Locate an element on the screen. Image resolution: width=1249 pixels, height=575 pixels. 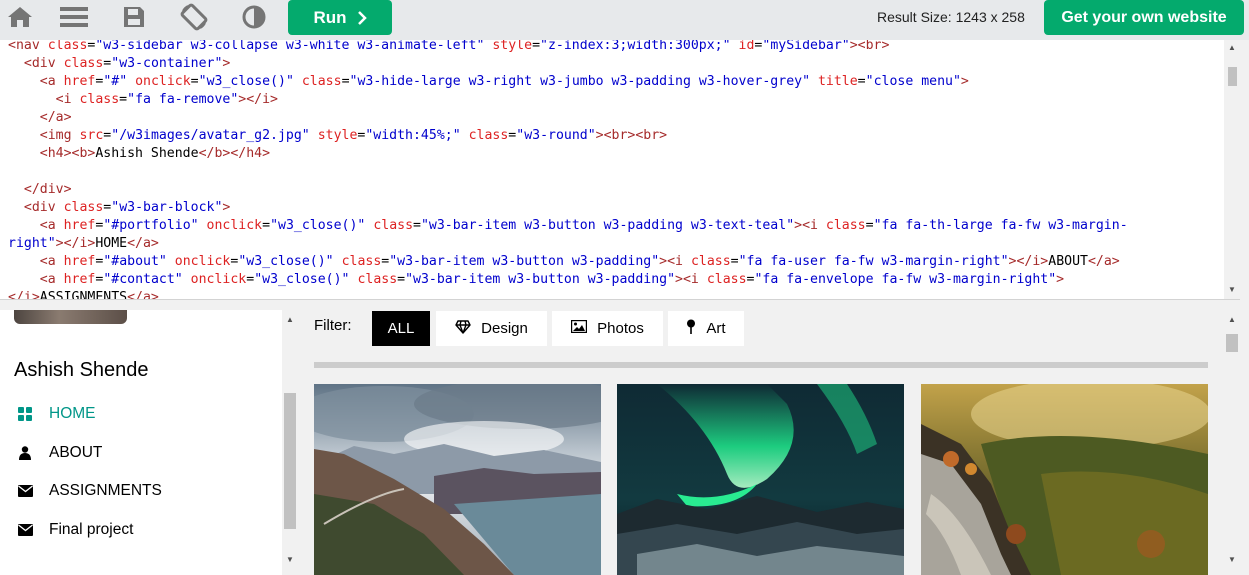
editor-scroll-thumb is located at coordinates (1232, 76).